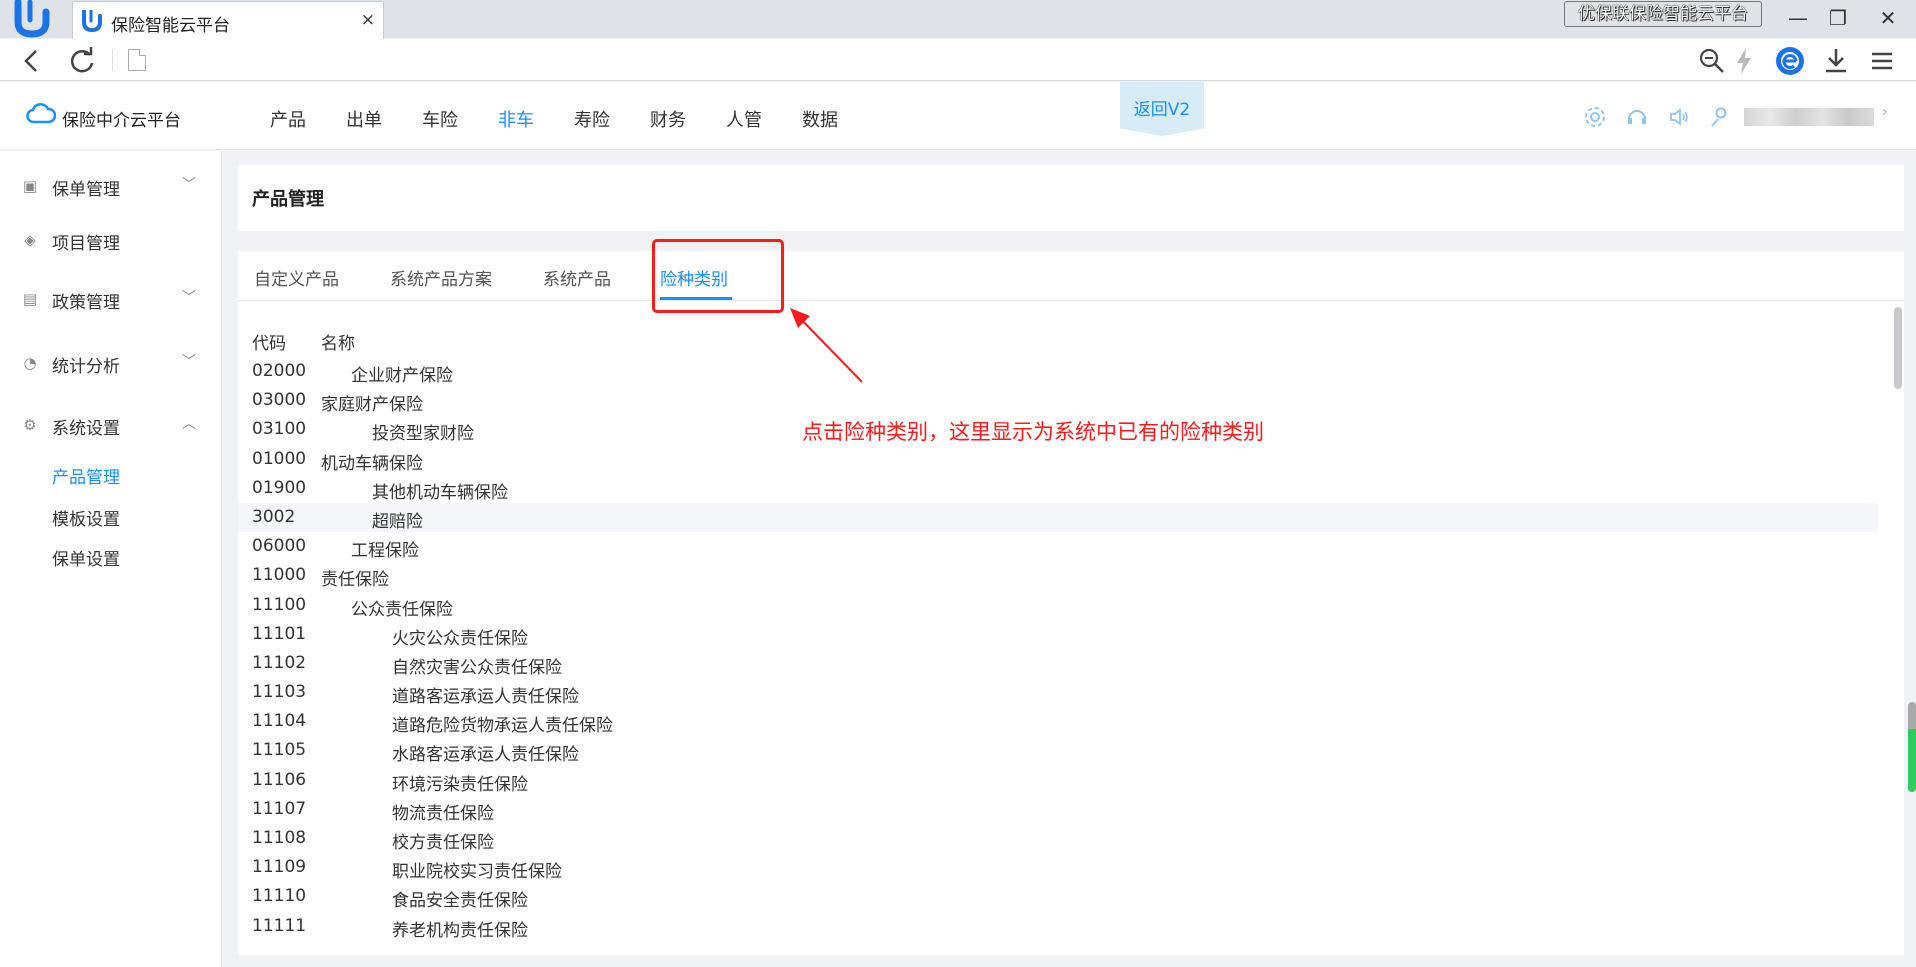  I want to click on id-card-icon: ▤, so click(30, 299).